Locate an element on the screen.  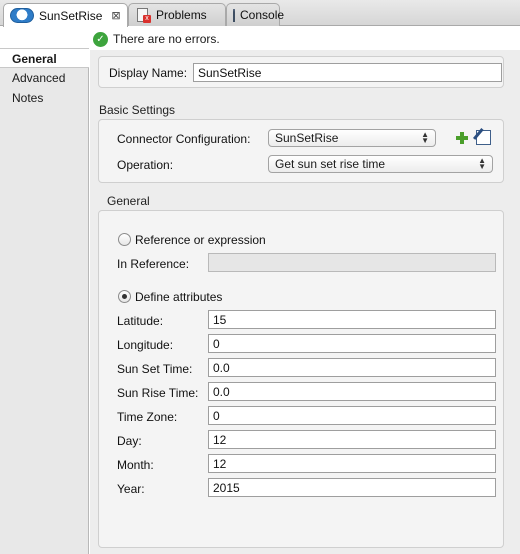
sun-rise-time-label: Sun Rise Time: is located at coordinates (158, 393).